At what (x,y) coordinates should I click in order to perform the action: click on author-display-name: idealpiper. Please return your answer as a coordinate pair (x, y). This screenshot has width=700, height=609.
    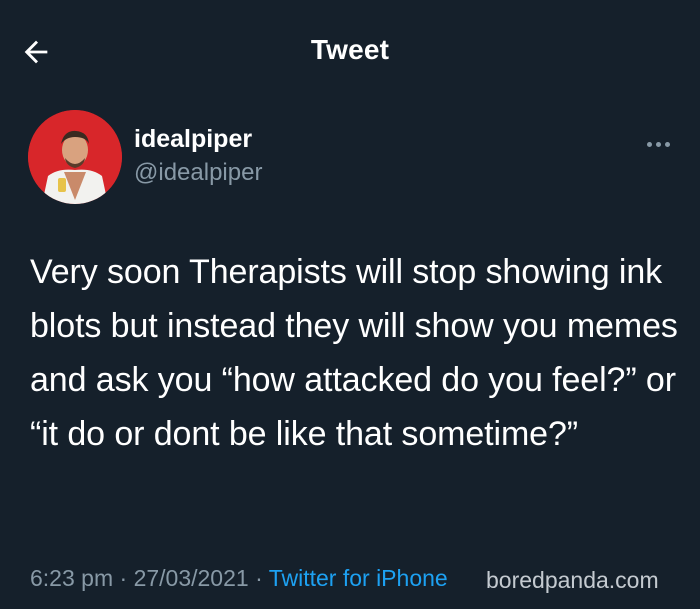
    Looking at the image, I should click on (193, 139).